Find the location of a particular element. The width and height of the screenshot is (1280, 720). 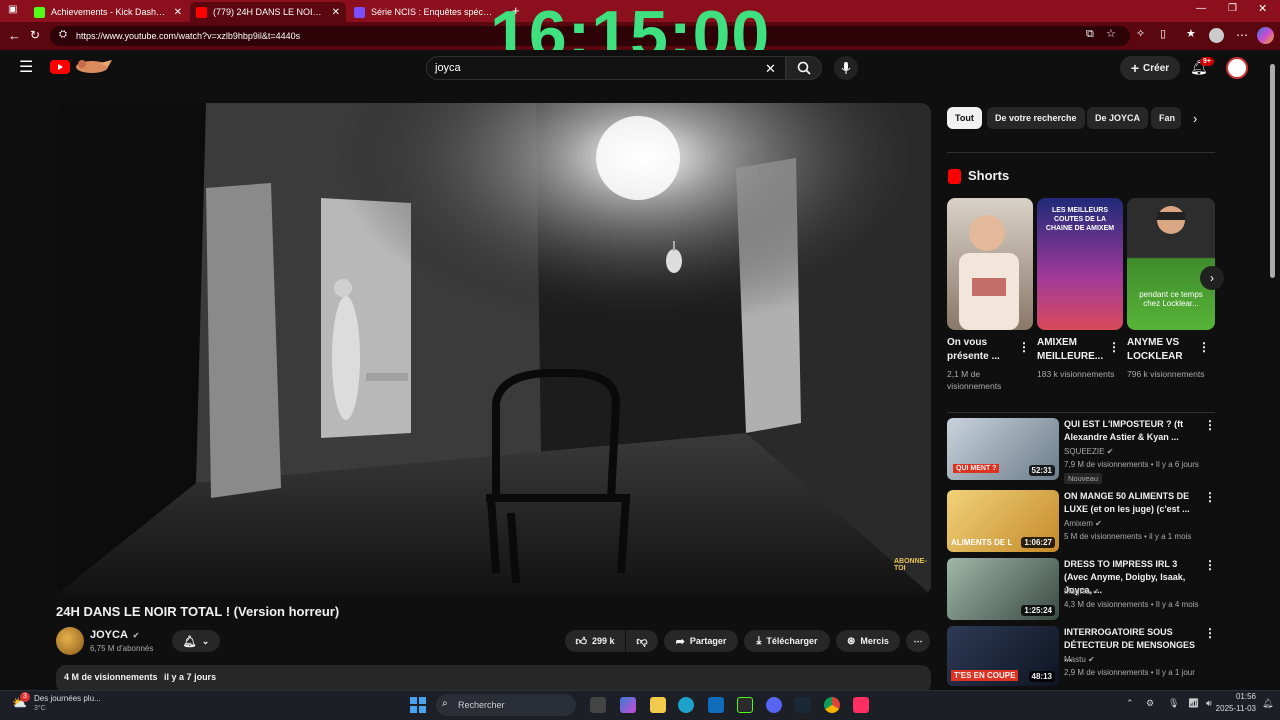

tray-app-icon: ⚙ is located at coordinates (1150, 703).